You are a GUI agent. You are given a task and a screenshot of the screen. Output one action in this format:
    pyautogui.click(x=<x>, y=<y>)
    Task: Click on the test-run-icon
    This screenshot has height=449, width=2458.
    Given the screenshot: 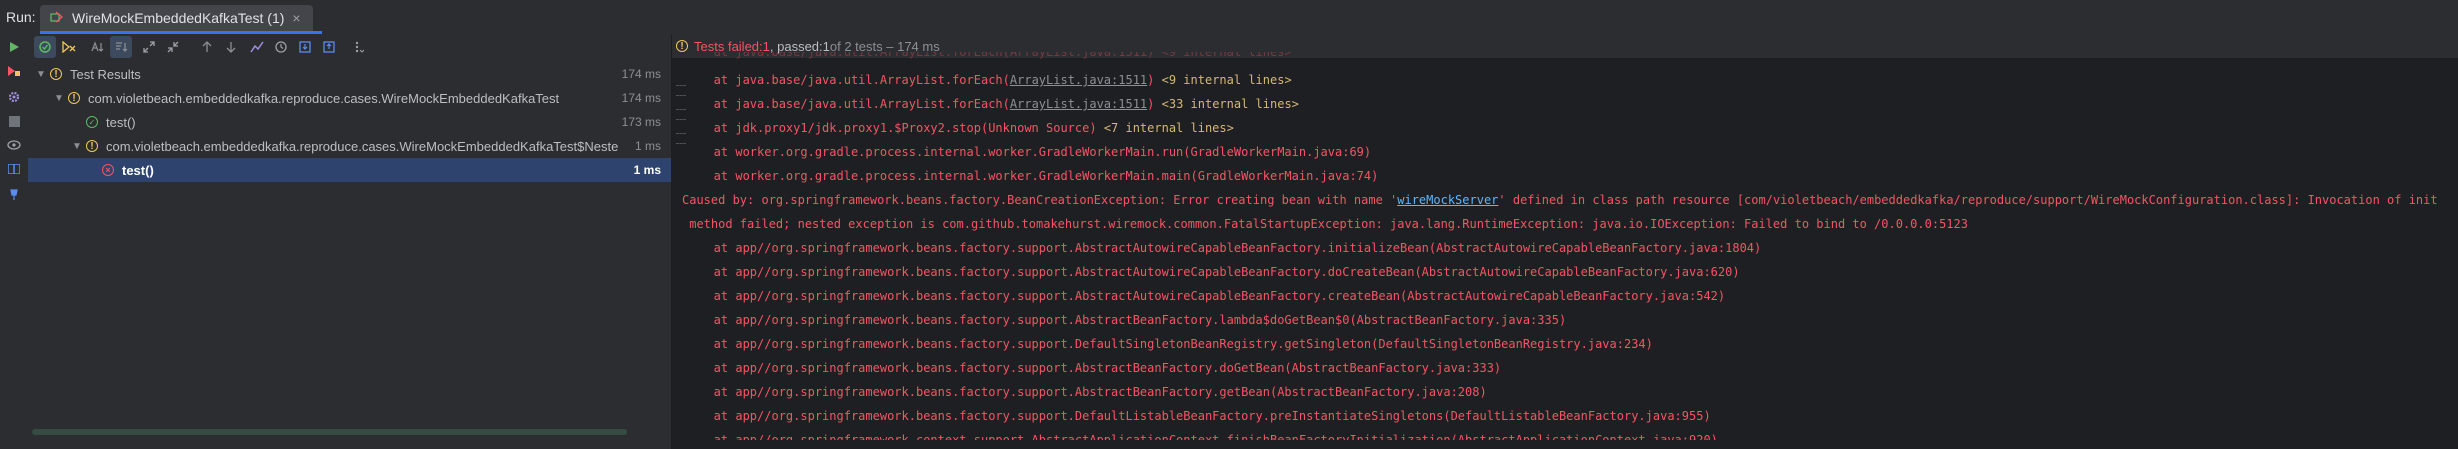 What is the action you would take?
    pyautogui.click(x=57, y=18)
    